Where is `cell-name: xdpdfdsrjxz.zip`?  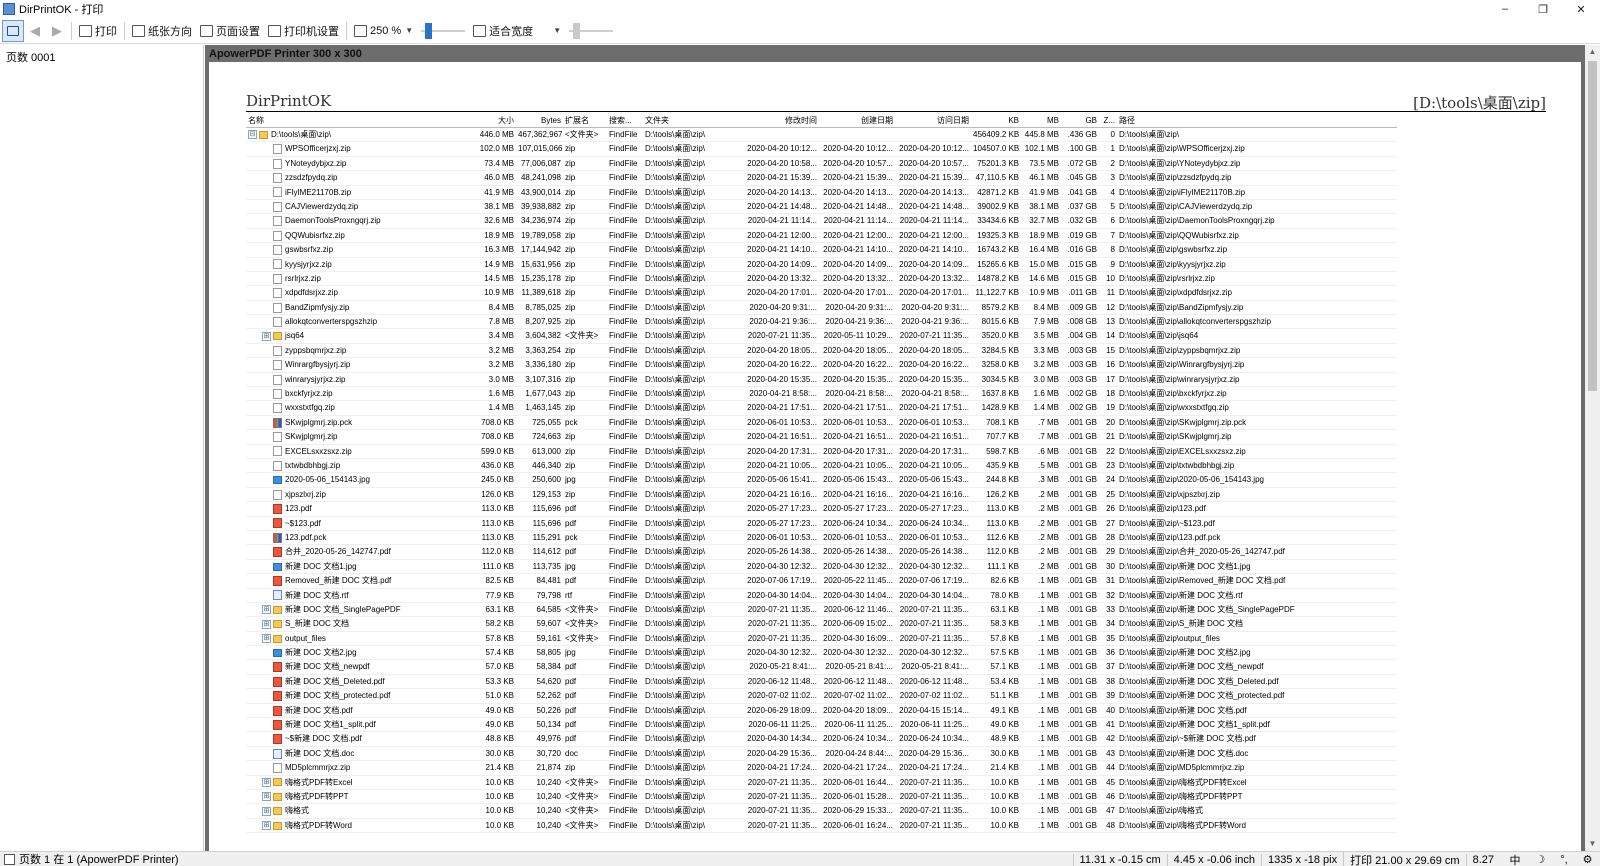 cell-name: xdpdfdsrjxz.zip is located at coordinates (360, 293).